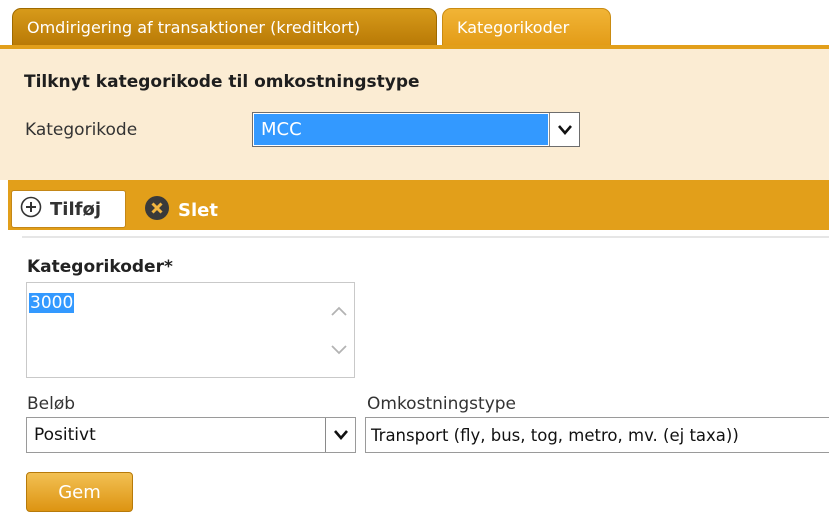 This screenshot has height=517, width=829. What do you see at coordinates (339, 311) in the screenshot?
I see `scroll-up-icon` at bounding box center [339, 311].